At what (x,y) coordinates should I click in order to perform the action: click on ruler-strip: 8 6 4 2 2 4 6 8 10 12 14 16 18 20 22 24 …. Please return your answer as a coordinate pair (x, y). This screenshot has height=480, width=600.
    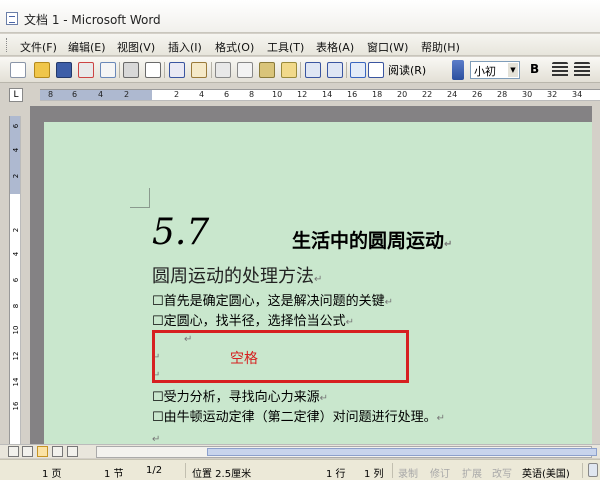
    Looking at the image, I should click on (320, 95).